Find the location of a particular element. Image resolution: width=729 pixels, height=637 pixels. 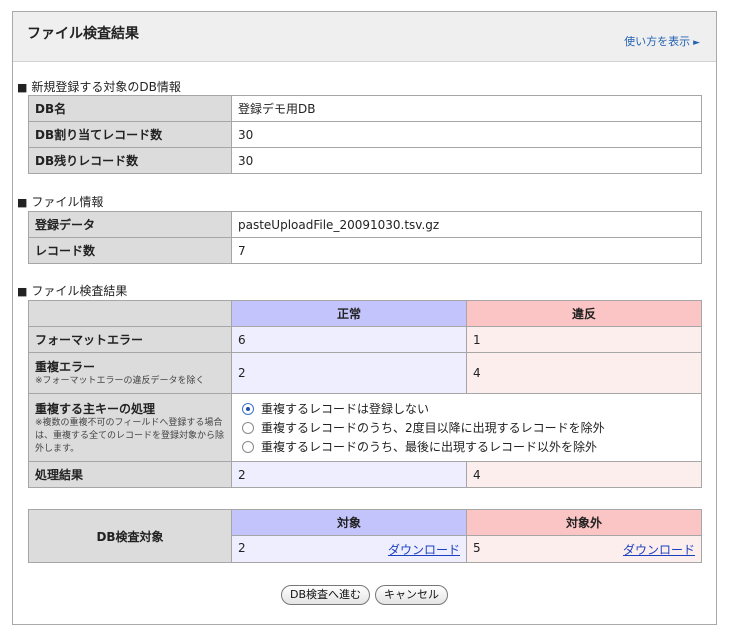

page-title: ファイル検査結果 is located at coordinates (83, 34).